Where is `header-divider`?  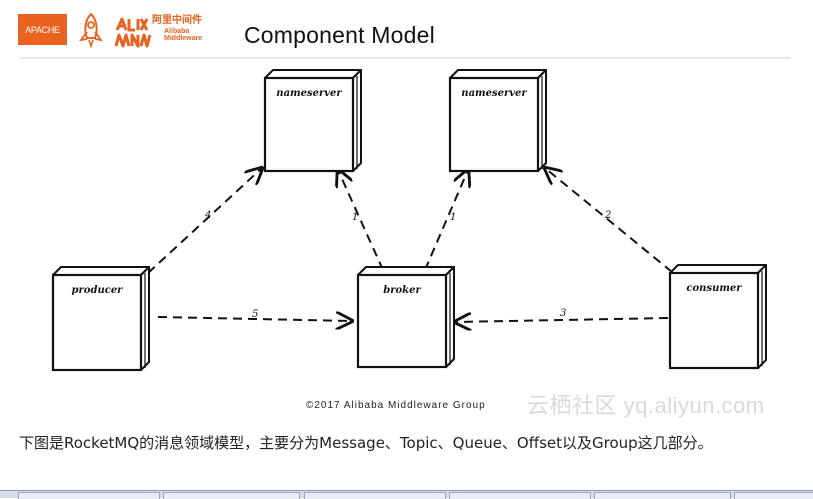
header-divider is located at coordinates (405, 58).